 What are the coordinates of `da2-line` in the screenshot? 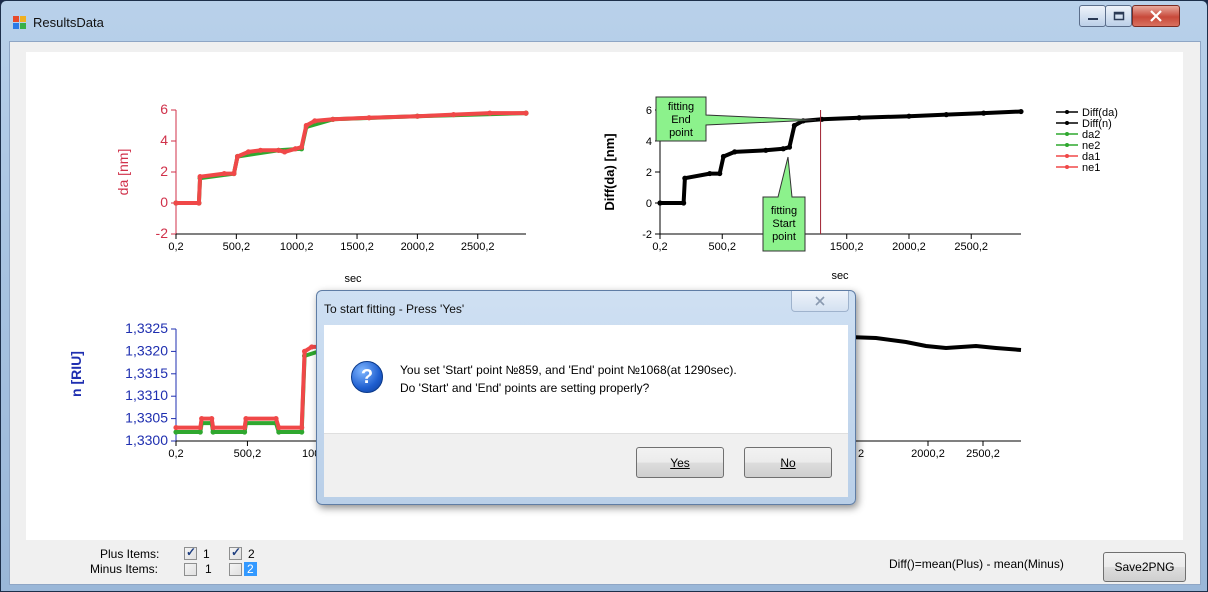 It's located at (351, 158).